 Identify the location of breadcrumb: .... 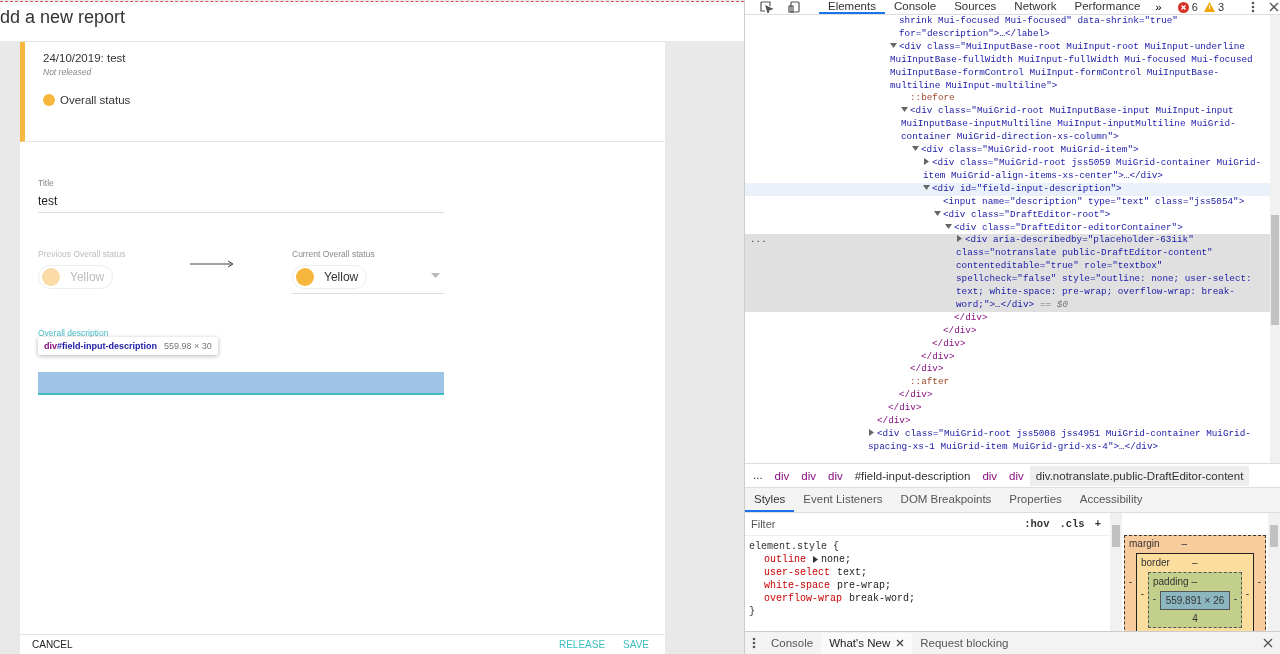
(758, 475).